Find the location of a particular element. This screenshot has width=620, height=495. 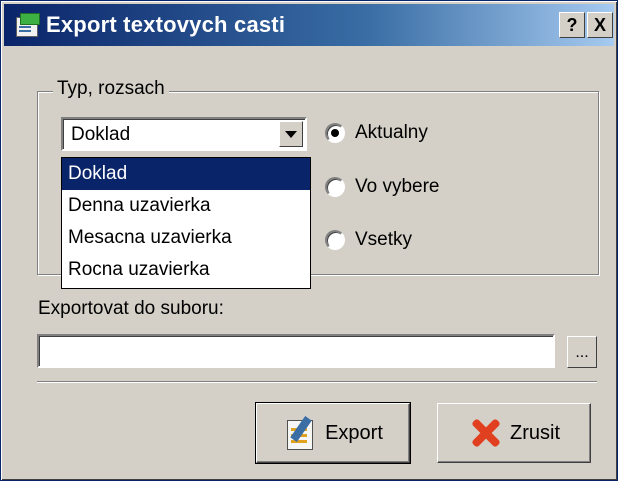

app-icon is located at coordinates (27, 25).